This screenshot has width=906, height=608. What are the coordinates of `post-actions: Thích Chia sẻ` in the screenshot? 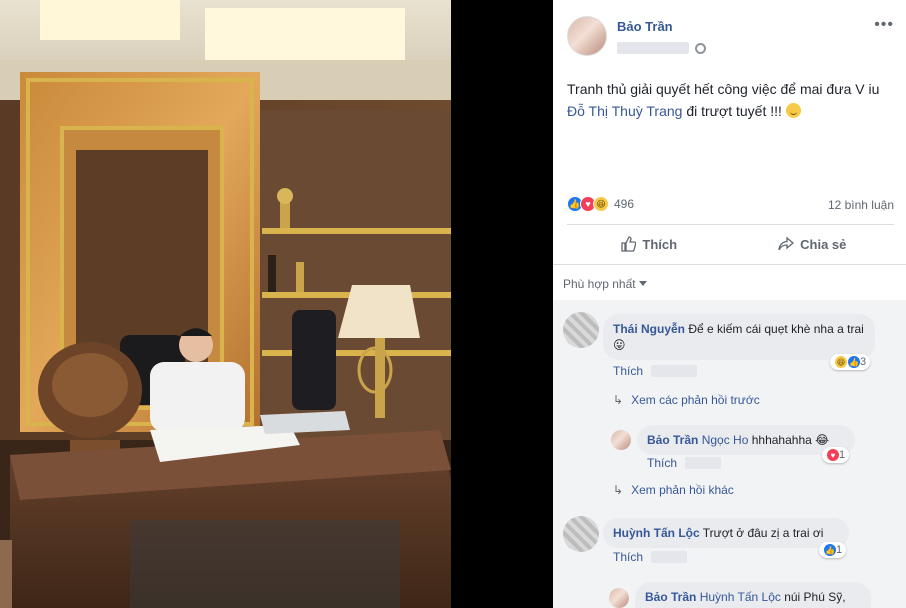 It's located at (730, 244).